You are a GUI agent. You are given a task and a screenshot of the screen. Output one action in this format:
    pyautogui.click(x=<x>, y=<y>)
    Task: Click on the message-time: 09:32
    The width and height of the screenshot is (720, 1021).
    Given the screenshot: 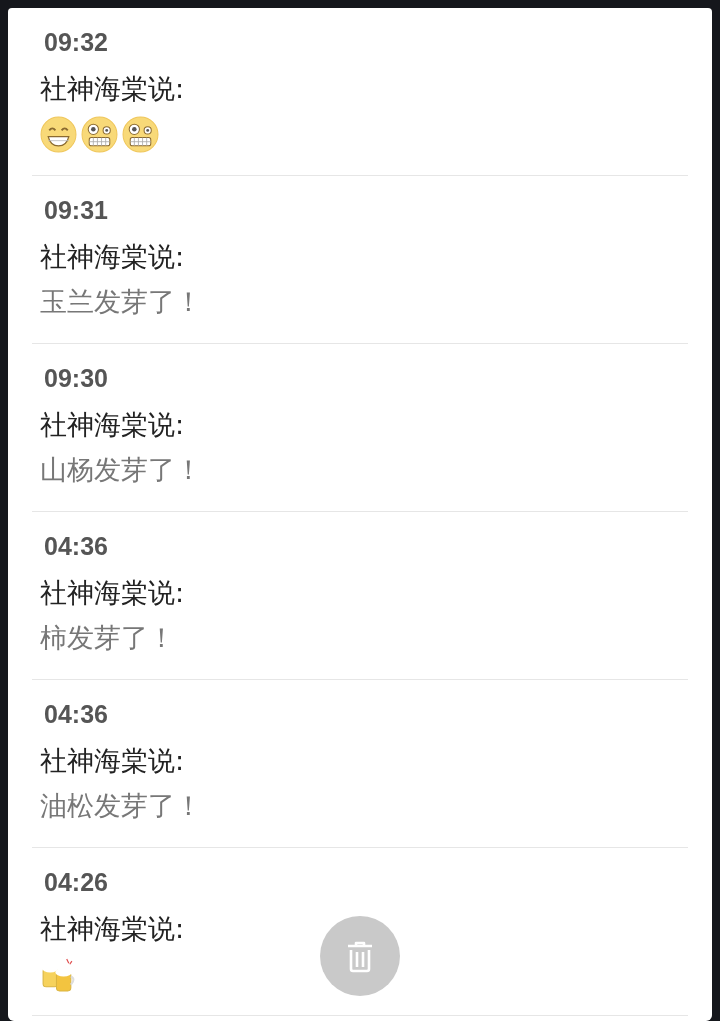 What is the action you would take?
    pyautogui.click(x=76, y=42)
    